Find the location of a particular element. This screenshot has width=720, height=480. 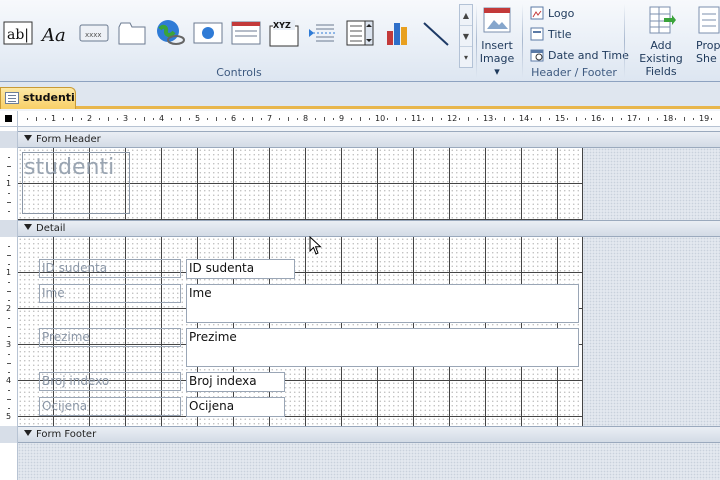

detail-bar: Detail is located at coordinates (369, 228).